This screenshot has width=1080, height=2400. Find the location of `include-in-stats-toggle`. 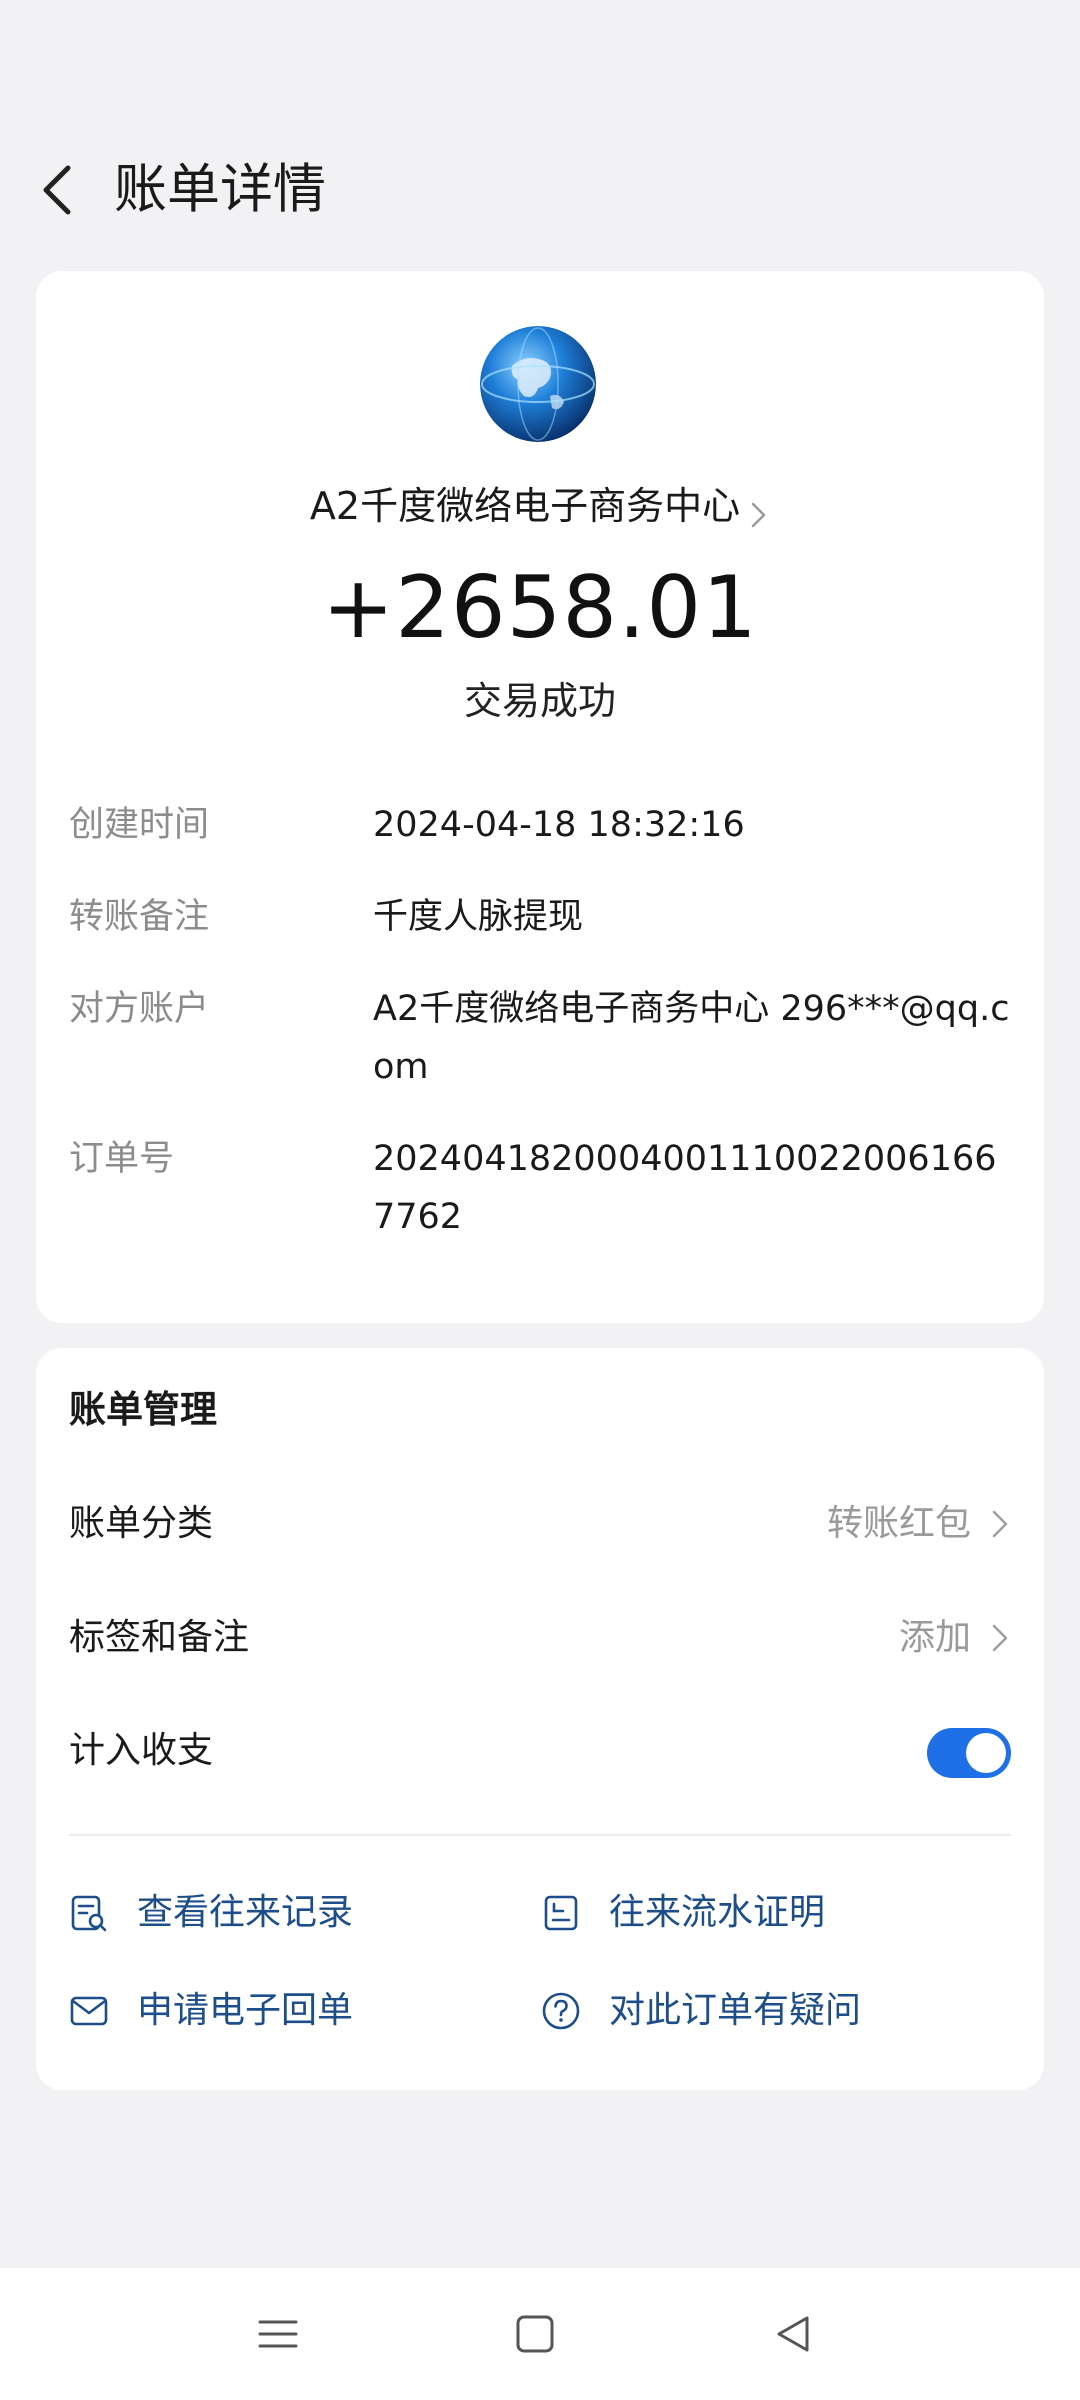

include-in-stats-toggle is located at coordinates (969, 1753).